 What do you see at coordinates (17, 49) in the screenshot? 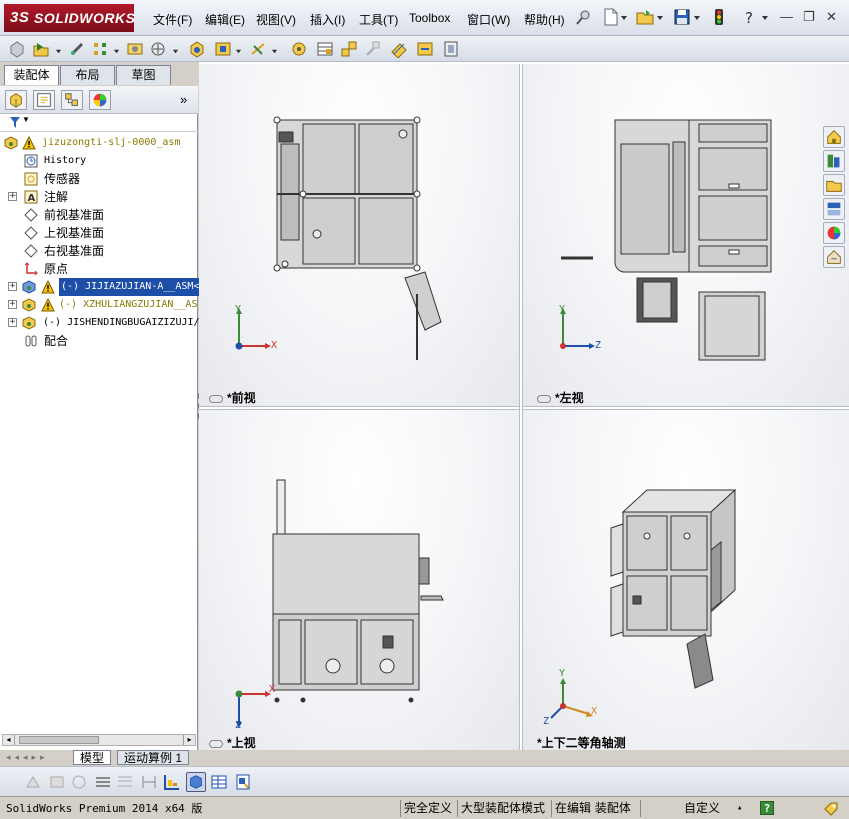
I see `new-assembly-icon` at bounding box center [17, 49].